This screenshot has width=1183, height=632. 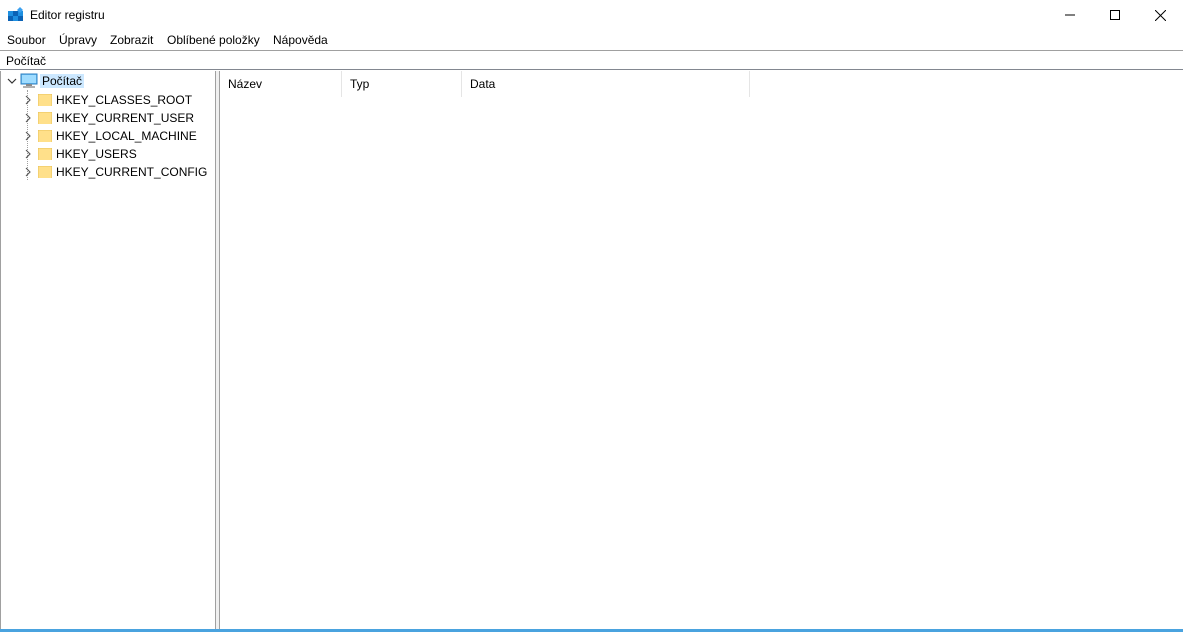 What do you see at coordinates (132, 172) in the screenshot?
I see `tree-item-label: HKEY_CURRENT_CONFIG` at bounding box center [132, 172].